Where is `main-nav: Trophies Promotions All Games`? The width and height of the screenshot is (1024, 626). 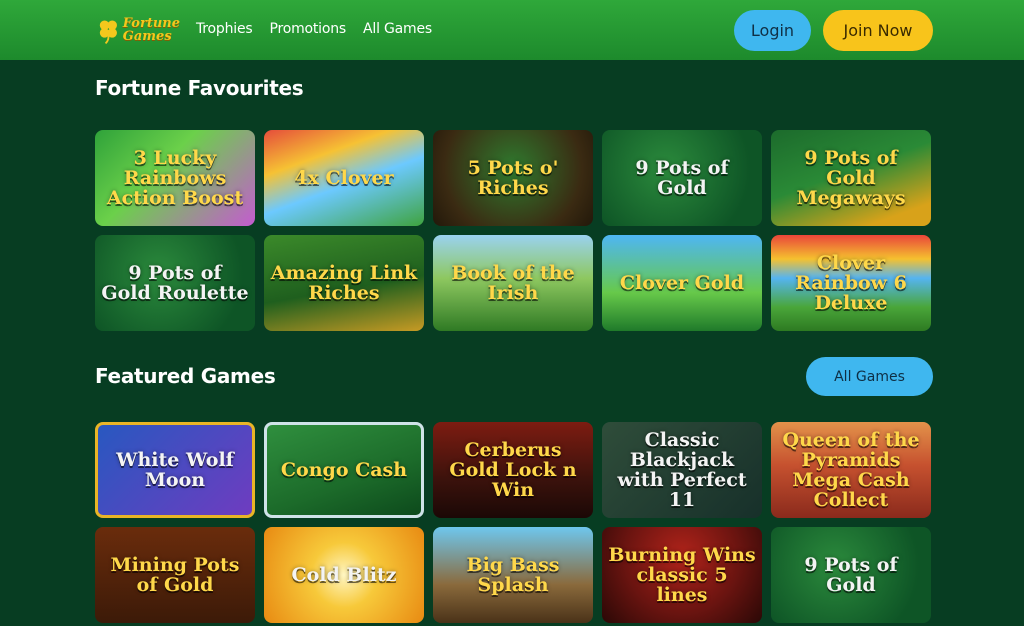
main-nav: Trophies Promotions All Games is located at coordinates (314, 29).